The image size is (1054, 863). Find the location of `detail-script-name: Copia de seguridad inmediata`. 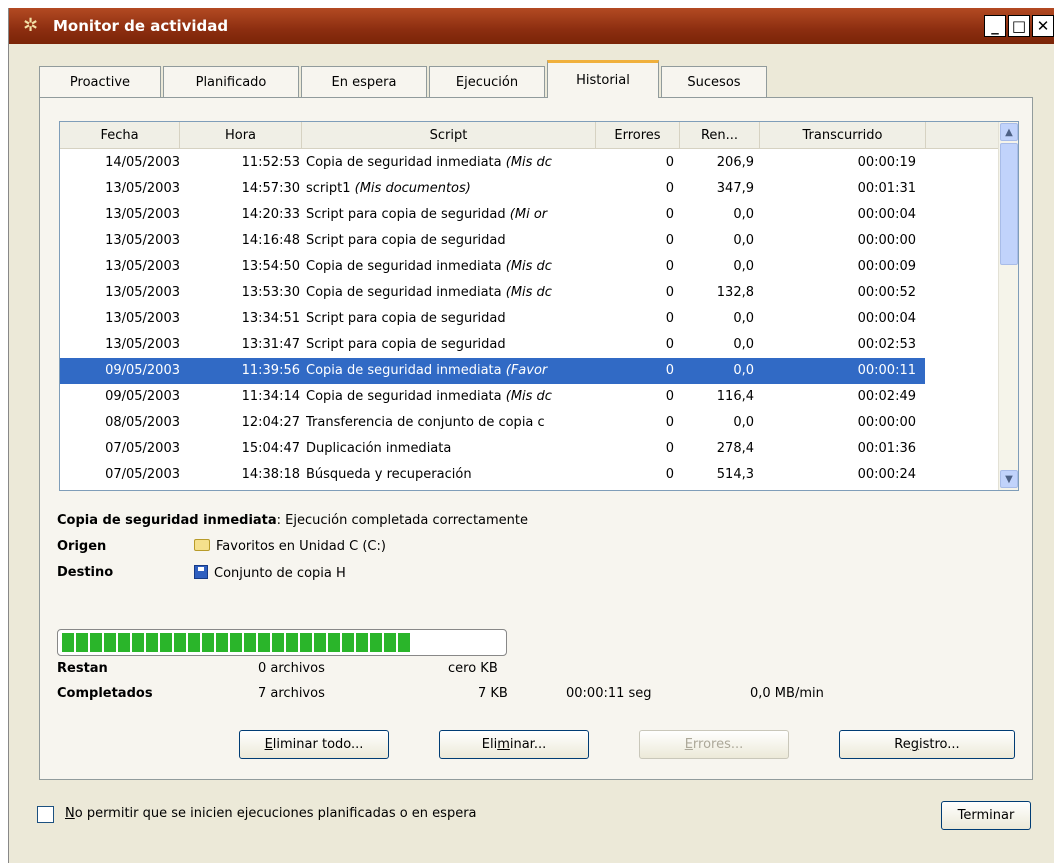

detail-script-name: Copia de seguridad inmediata is located at coordinates (167, 520).